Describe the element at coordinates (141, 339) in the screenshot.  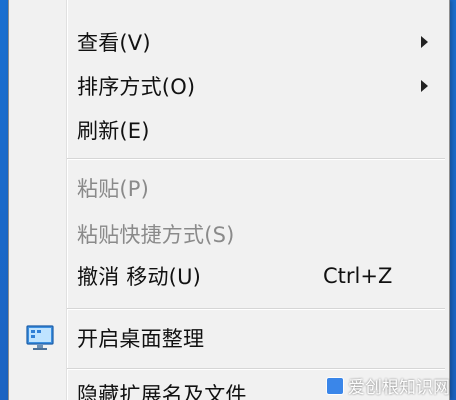
I see `menu-item-desktop-organize-label: 开启桌面整理` at that location.